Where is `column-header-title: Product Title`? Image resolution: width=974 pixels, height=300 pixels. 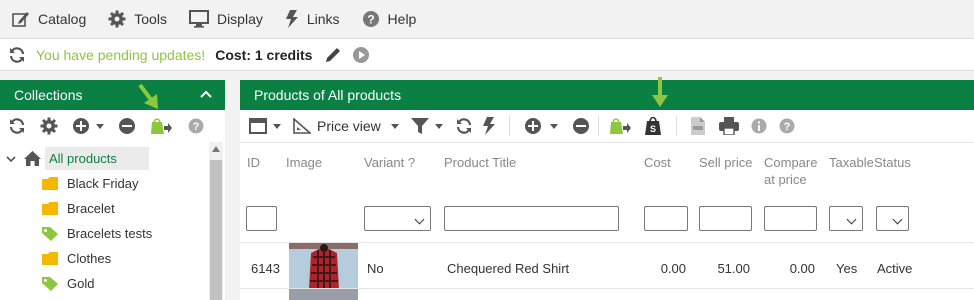
column-header-title: Product Title is located at coordinates (480, 162).